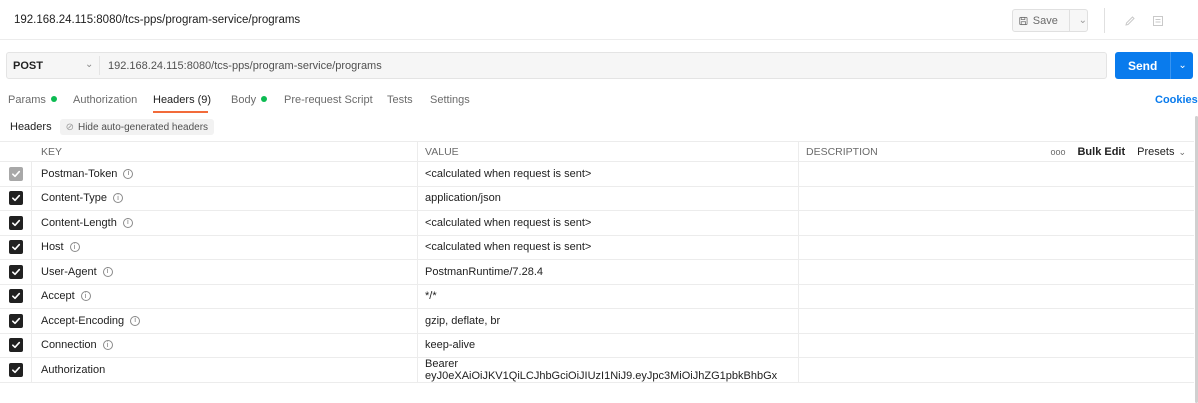  Describe the element at coordinates (225, 223) in the screenshot. I see `header-key-cell: Content-Length i` at that location.